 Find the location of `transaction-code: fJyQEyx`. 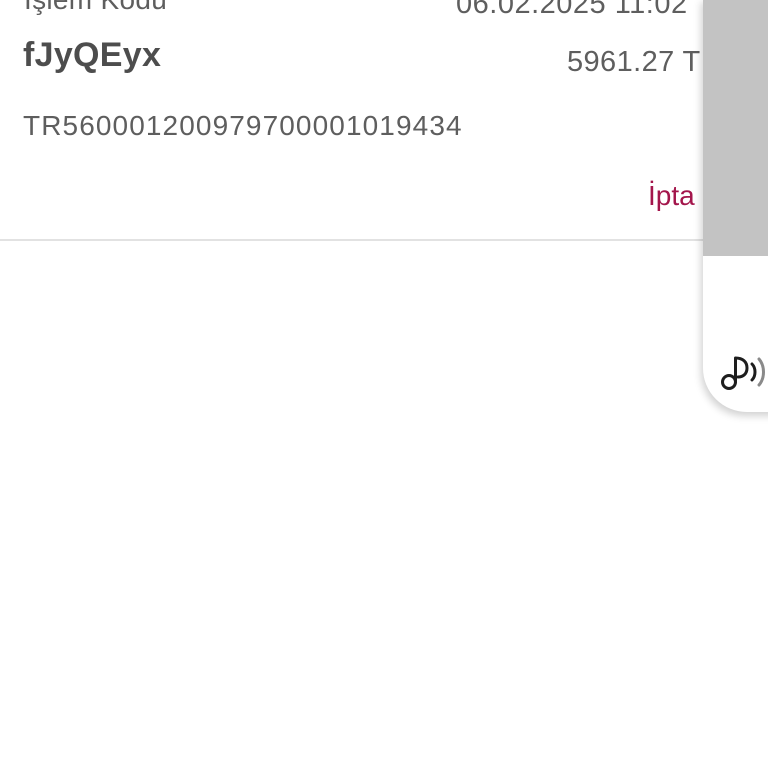

transaction-code: fJyQEyx is located at coordinates (92, 55).